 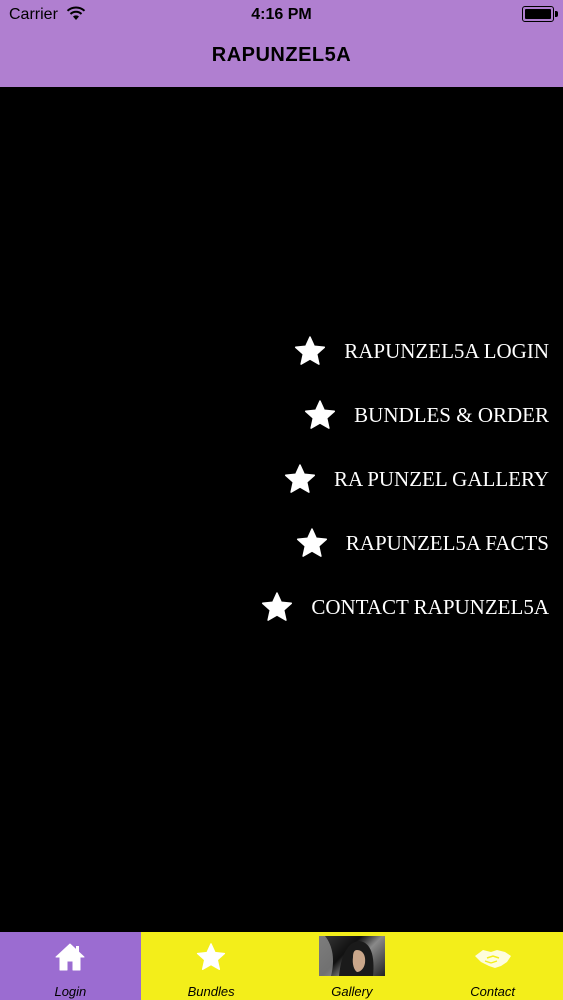 I want to click on top-bar: Carrier 4:16 PM RAPUNZEL5A, so click(x=281, y=43).